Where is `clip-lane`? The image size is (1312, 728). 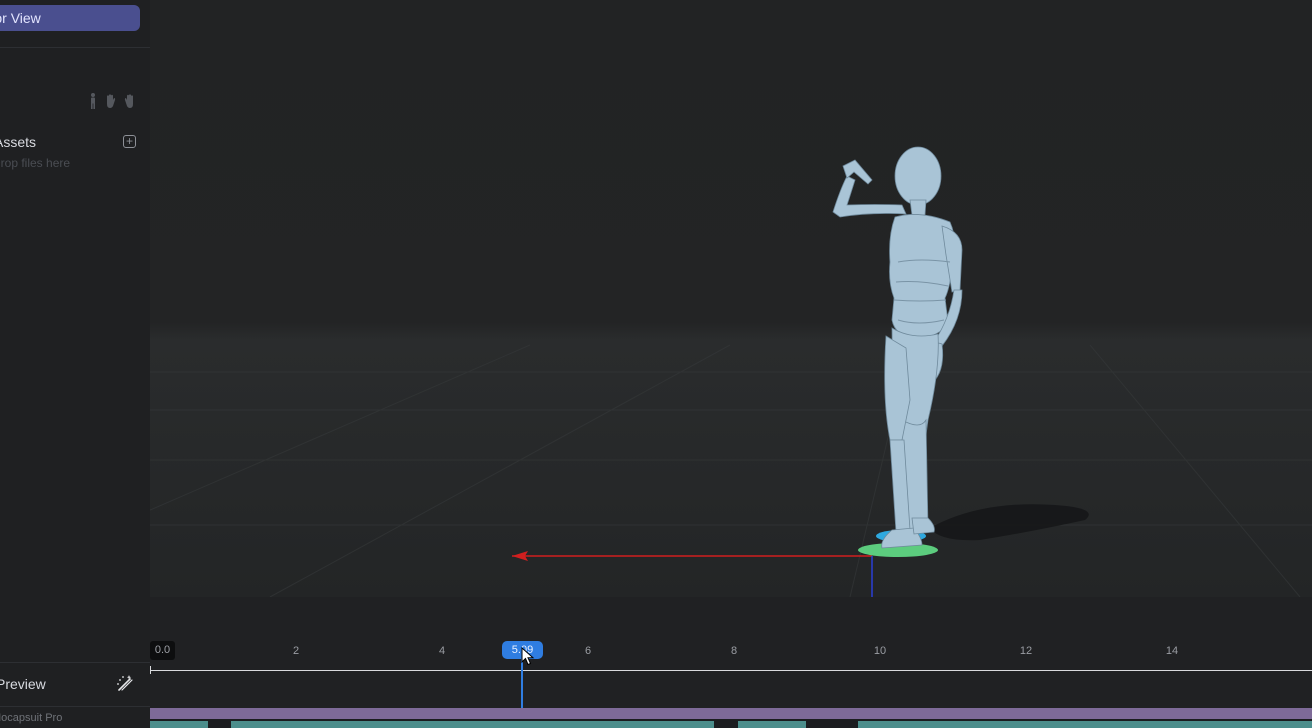
clip-lane is located at coordinates (731, 723).